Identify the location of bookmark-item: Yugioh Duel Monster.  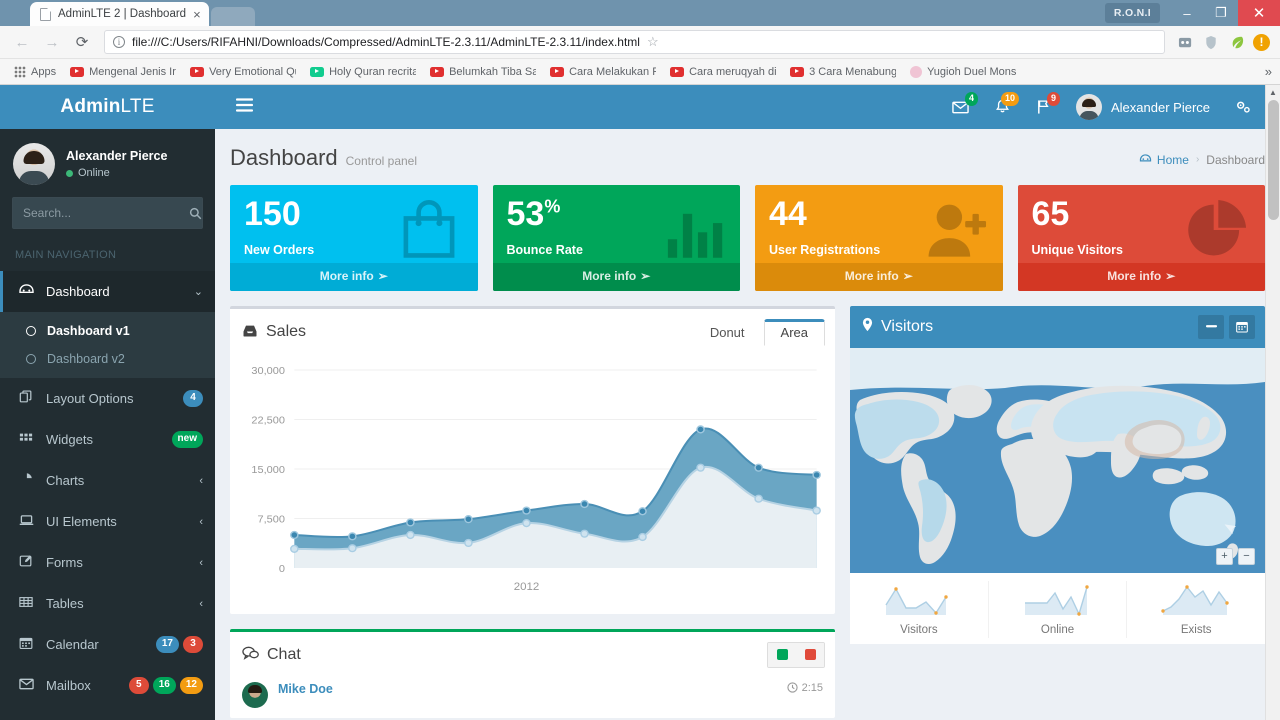
(963, 72).